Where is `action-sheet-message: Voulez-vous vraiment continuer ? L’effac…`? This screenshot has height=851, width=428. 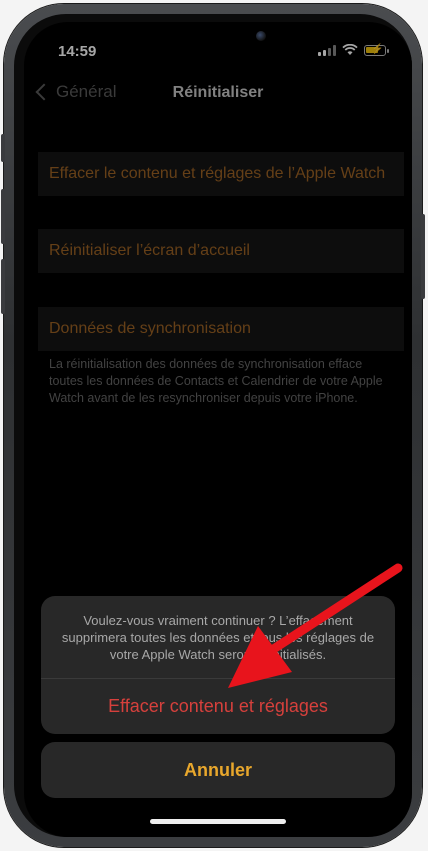
action-sheet-message: Voulez-vous vraiment continuer ? L’effac… is located at coordinates (218, 637).